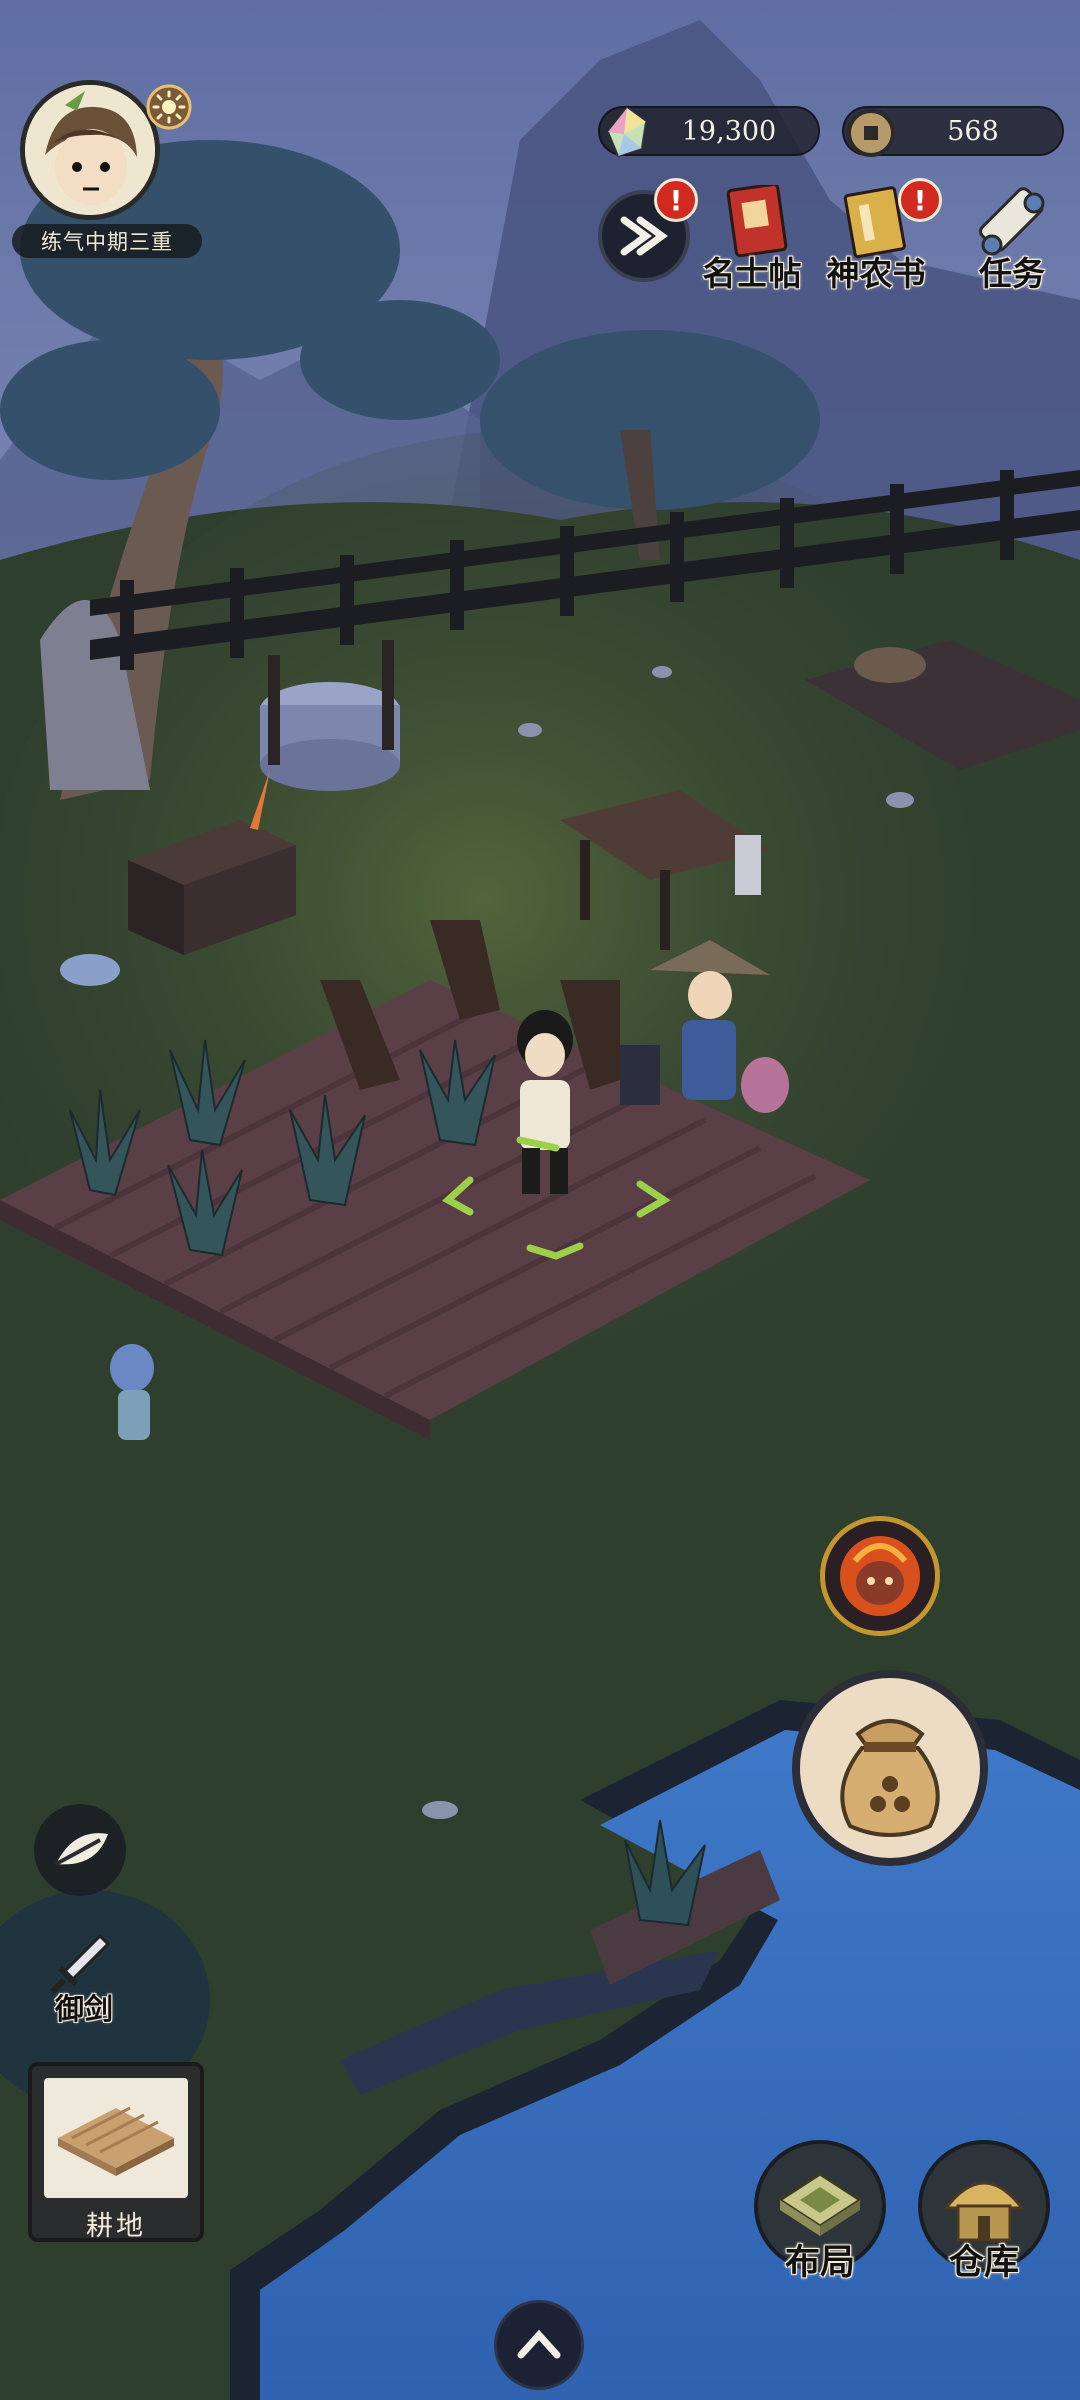  What do you see at coordinates (107, 241) in the screenshot?
I see `realm-label: 练气中期三重` at bounding box center [107, 241].